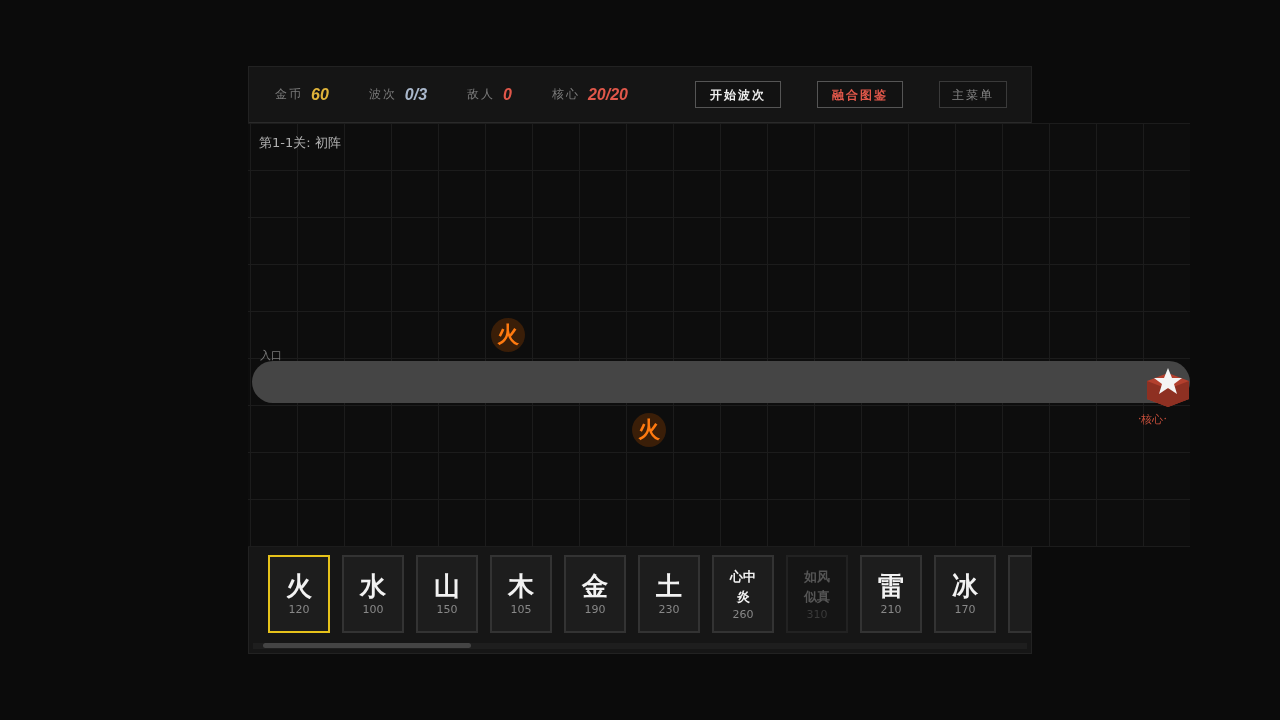 The width and height of the screenshot is (1280, 720). I want to click on card-glyph: 火, so click(299, 586).